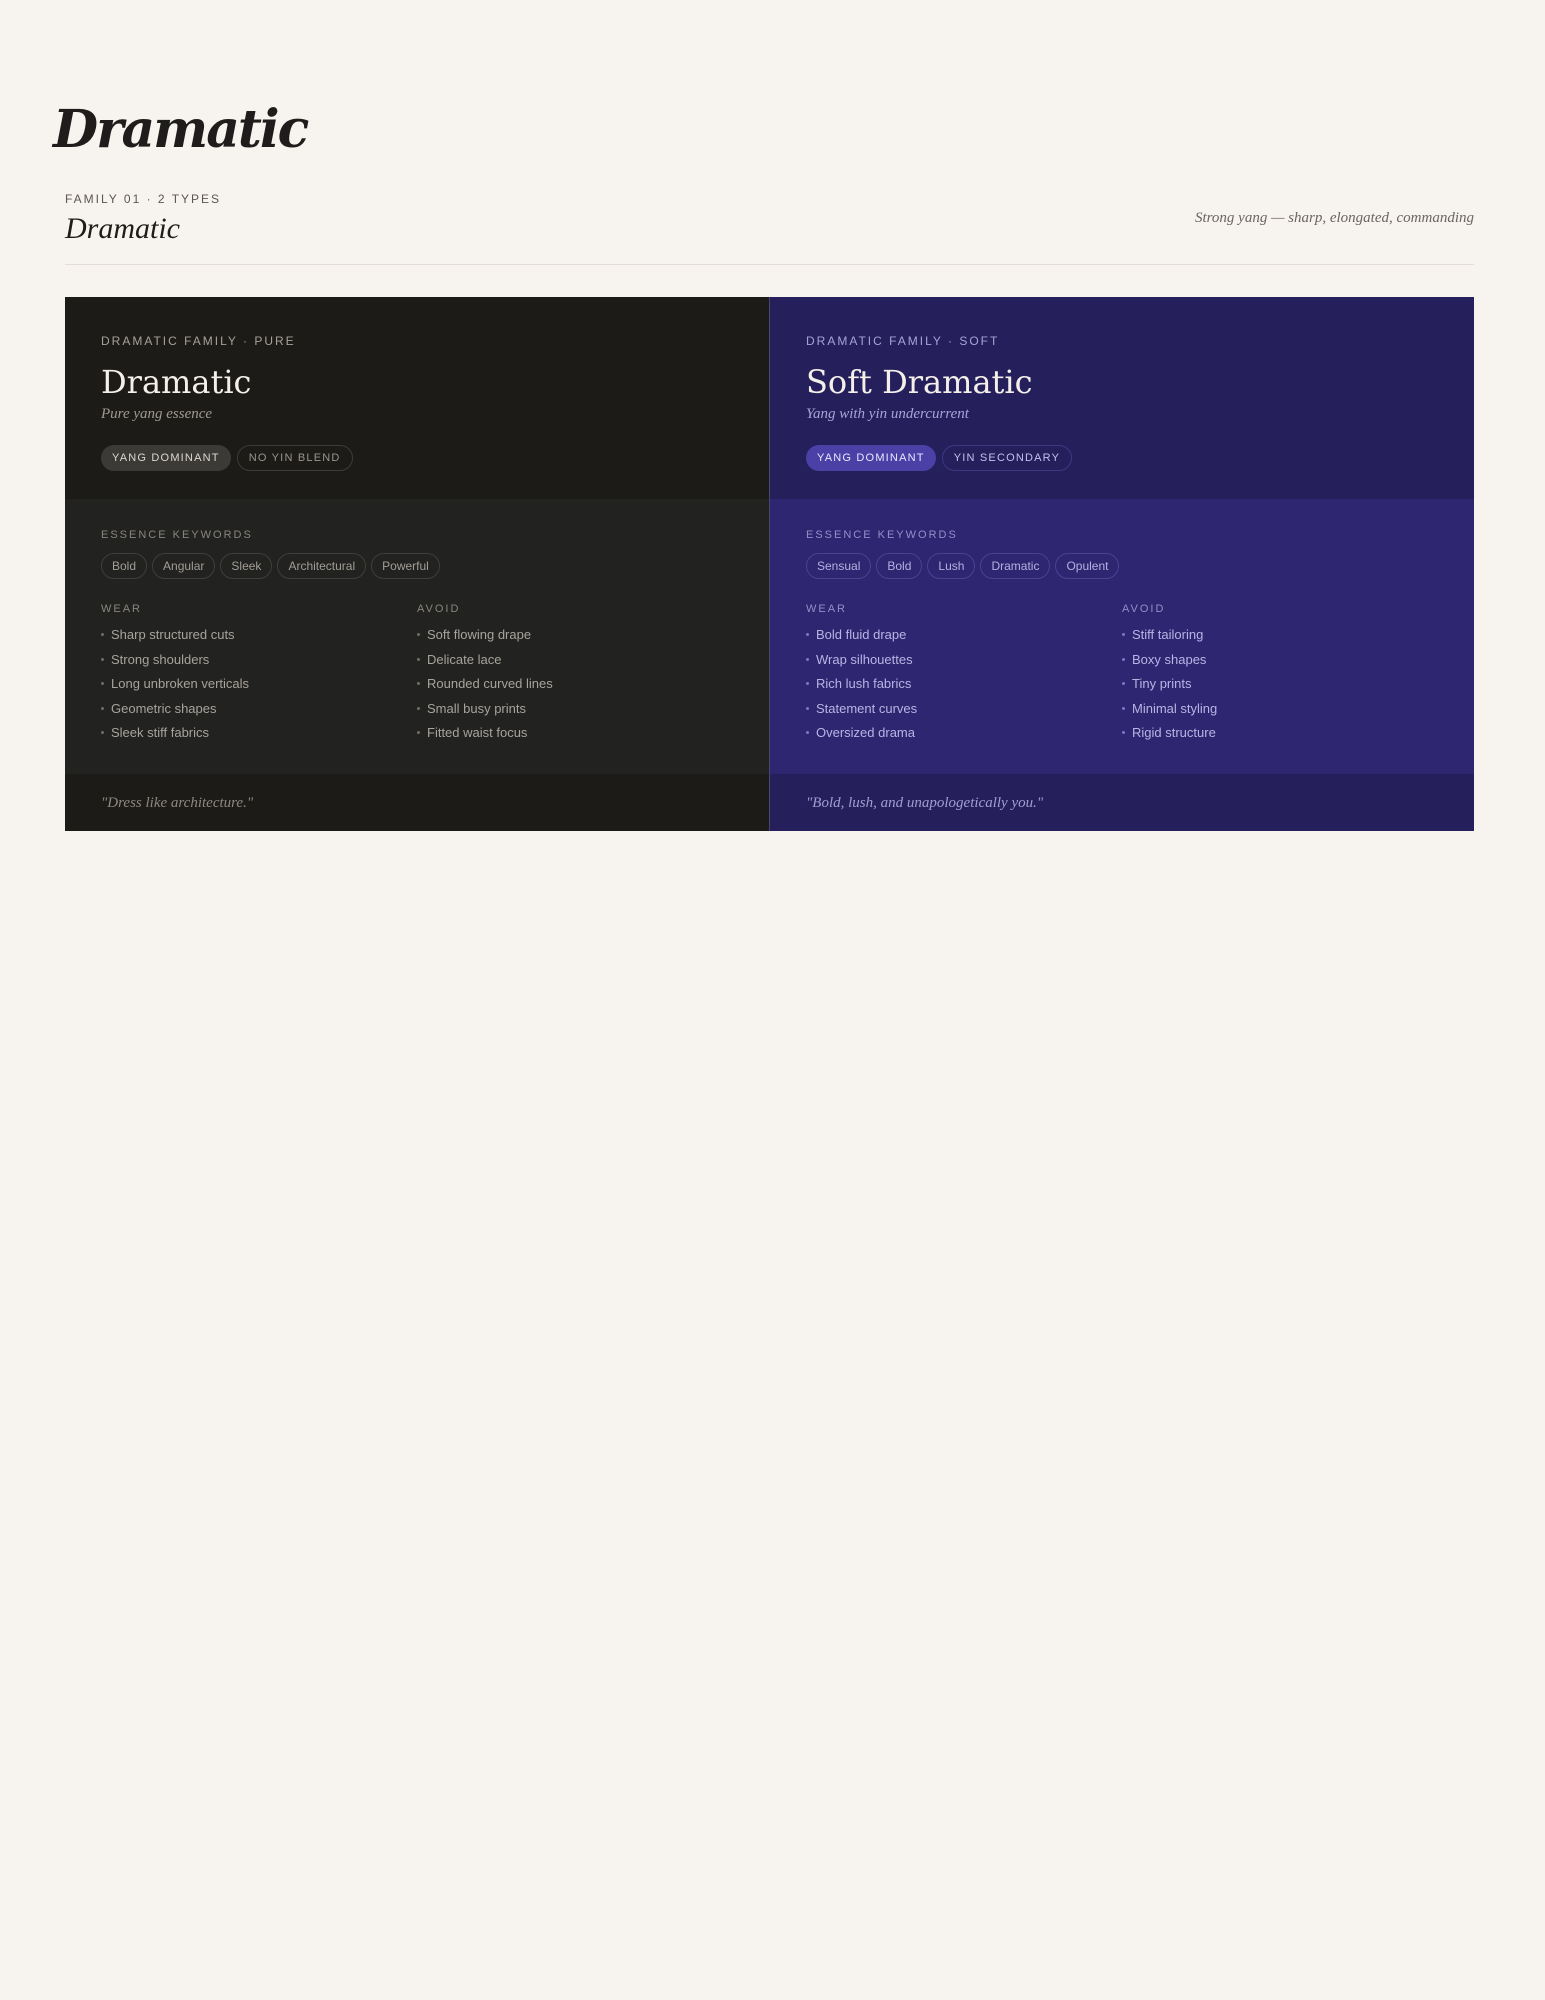 This screenshot has height=2000, width=1545. I want to click on wear-item: Strong shoulders, so click(259, 660).